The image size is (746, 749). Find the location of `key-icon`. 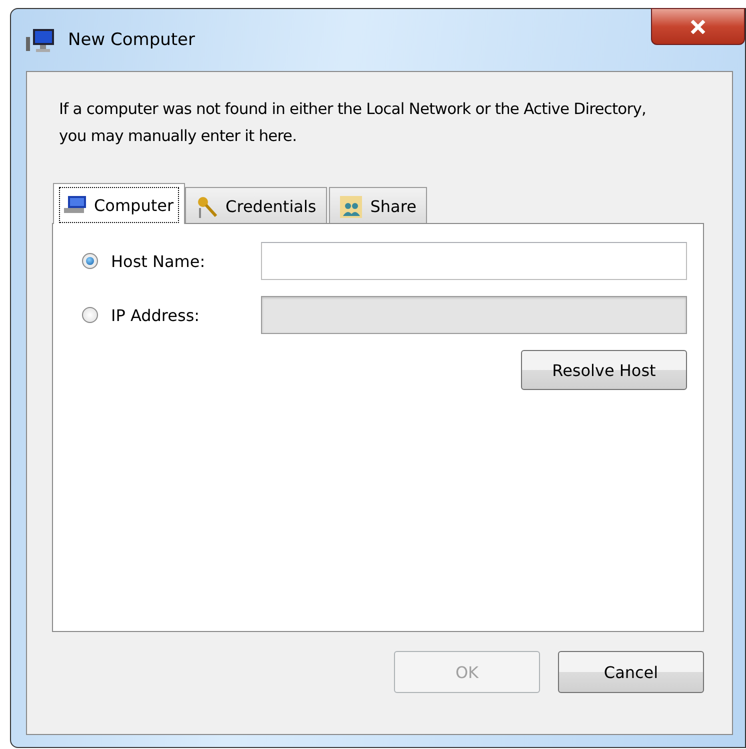

key-icon is located at coordinates (208, 207).